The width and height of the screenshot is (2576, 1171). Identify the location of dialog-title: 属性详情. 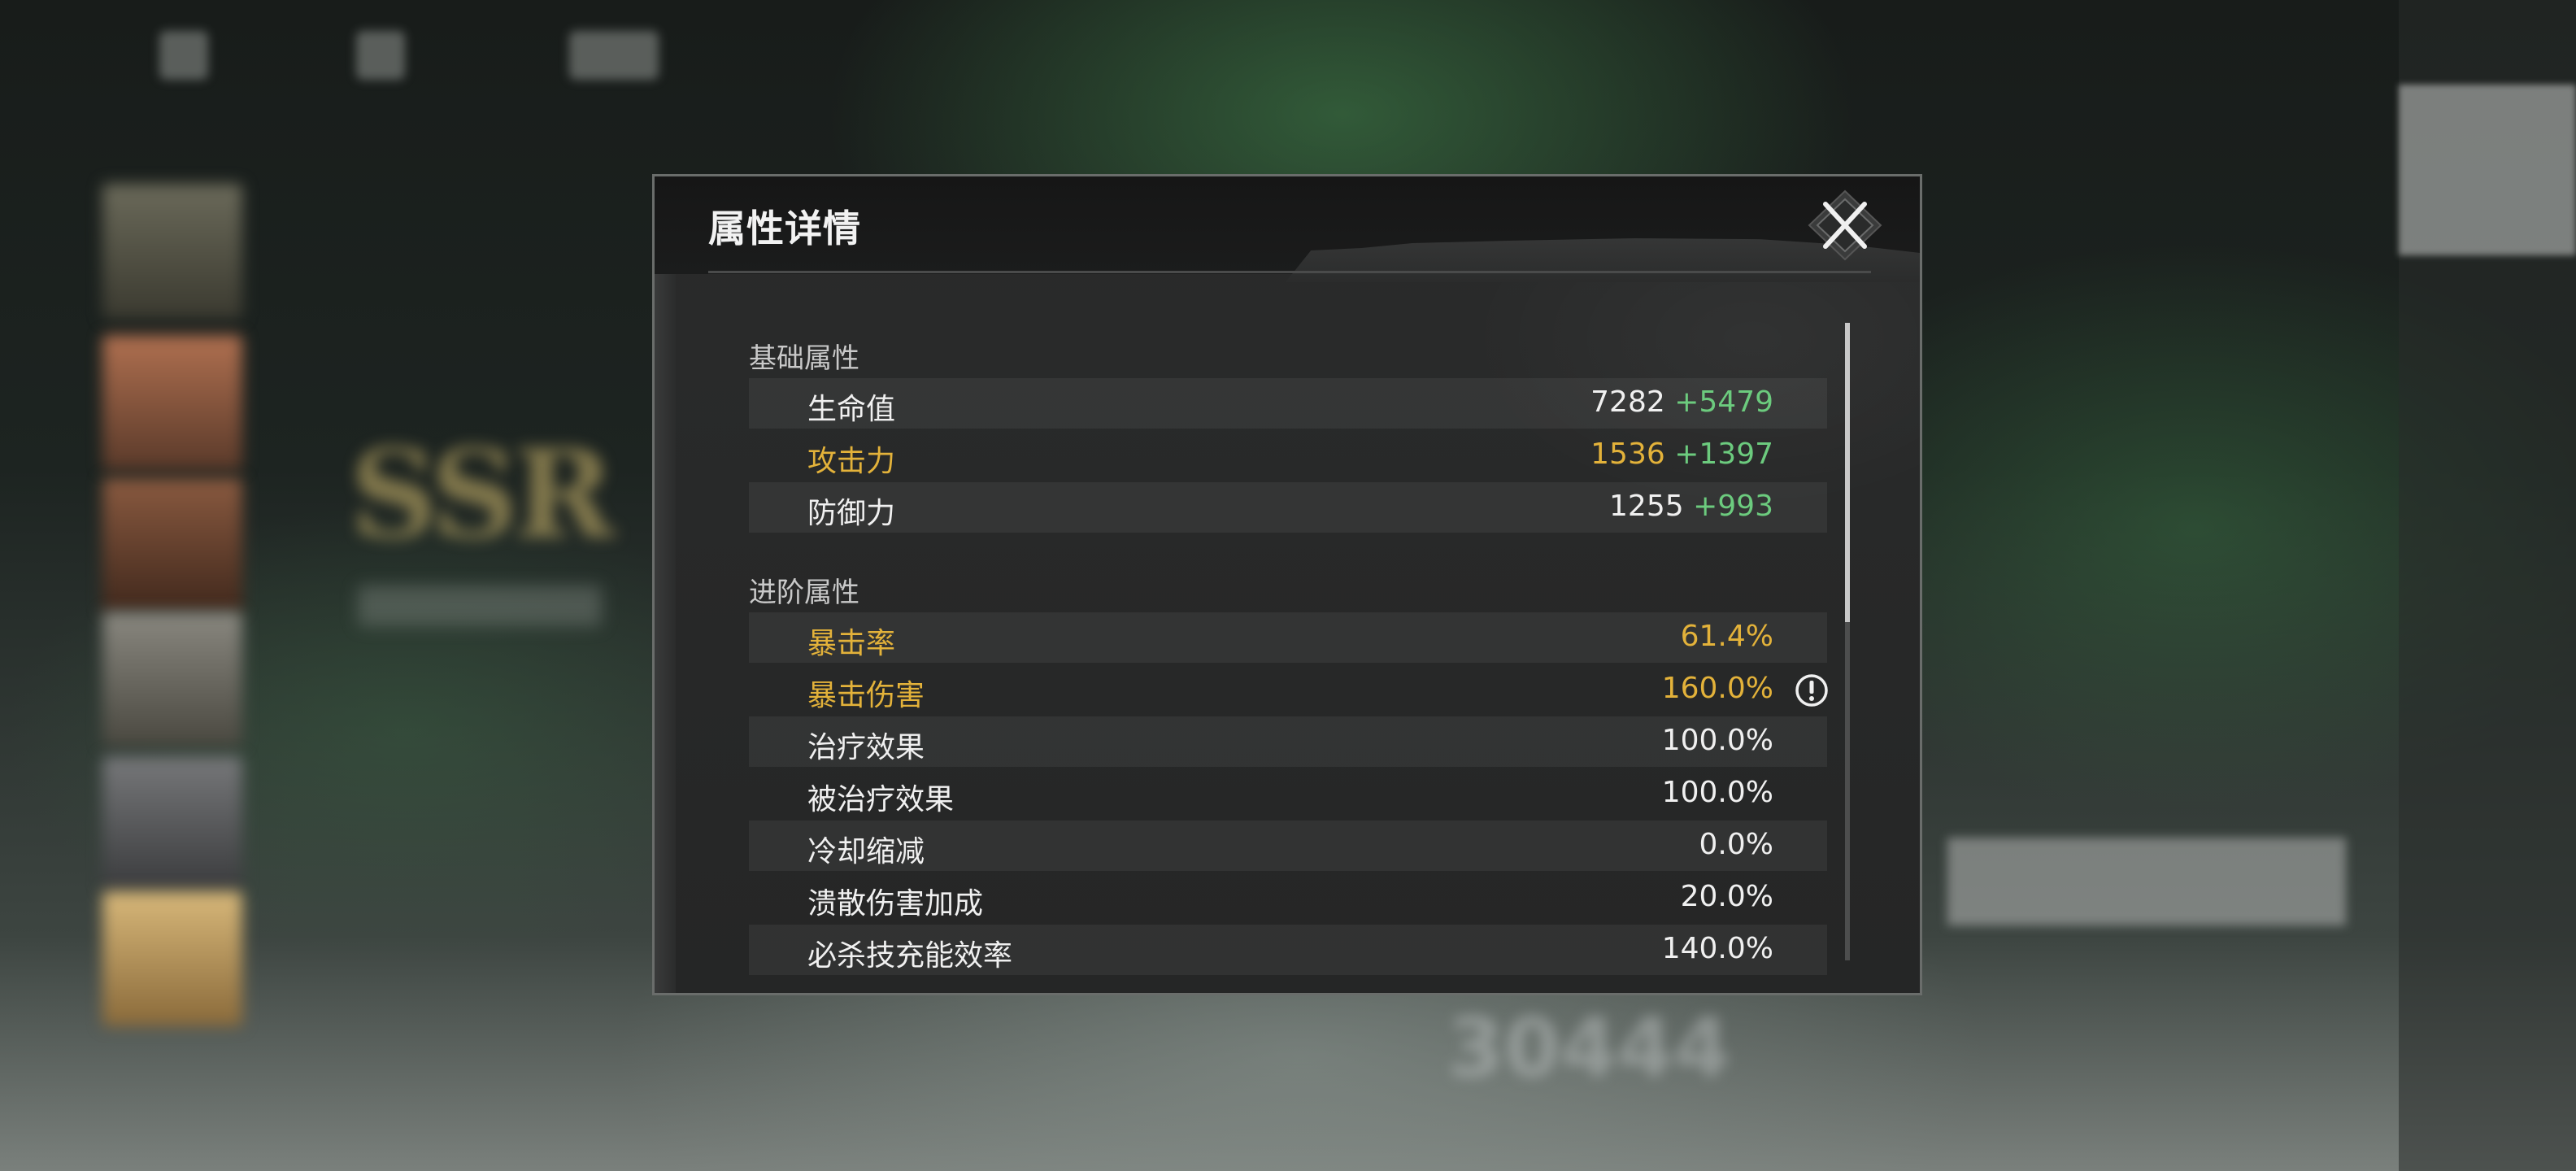
(784, 229).